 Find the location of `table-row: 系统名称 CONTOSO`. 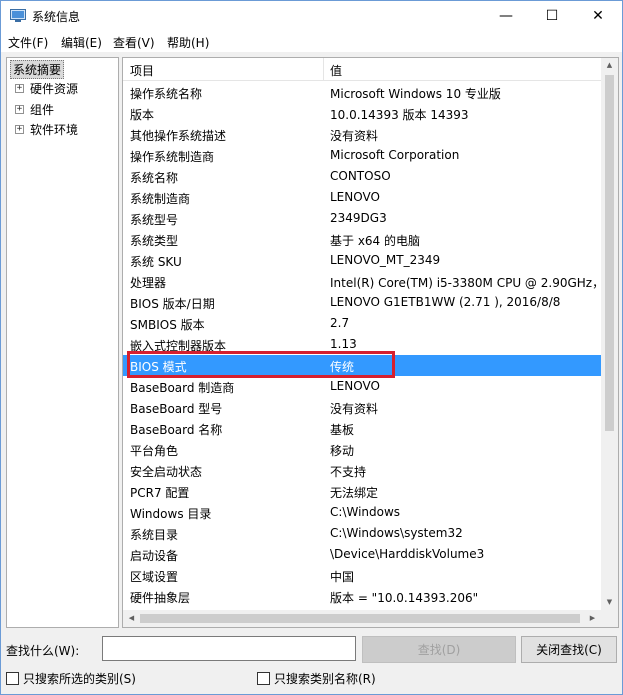

table-row: 系统名称 CONTOSO is located at coordinates (362, 176).